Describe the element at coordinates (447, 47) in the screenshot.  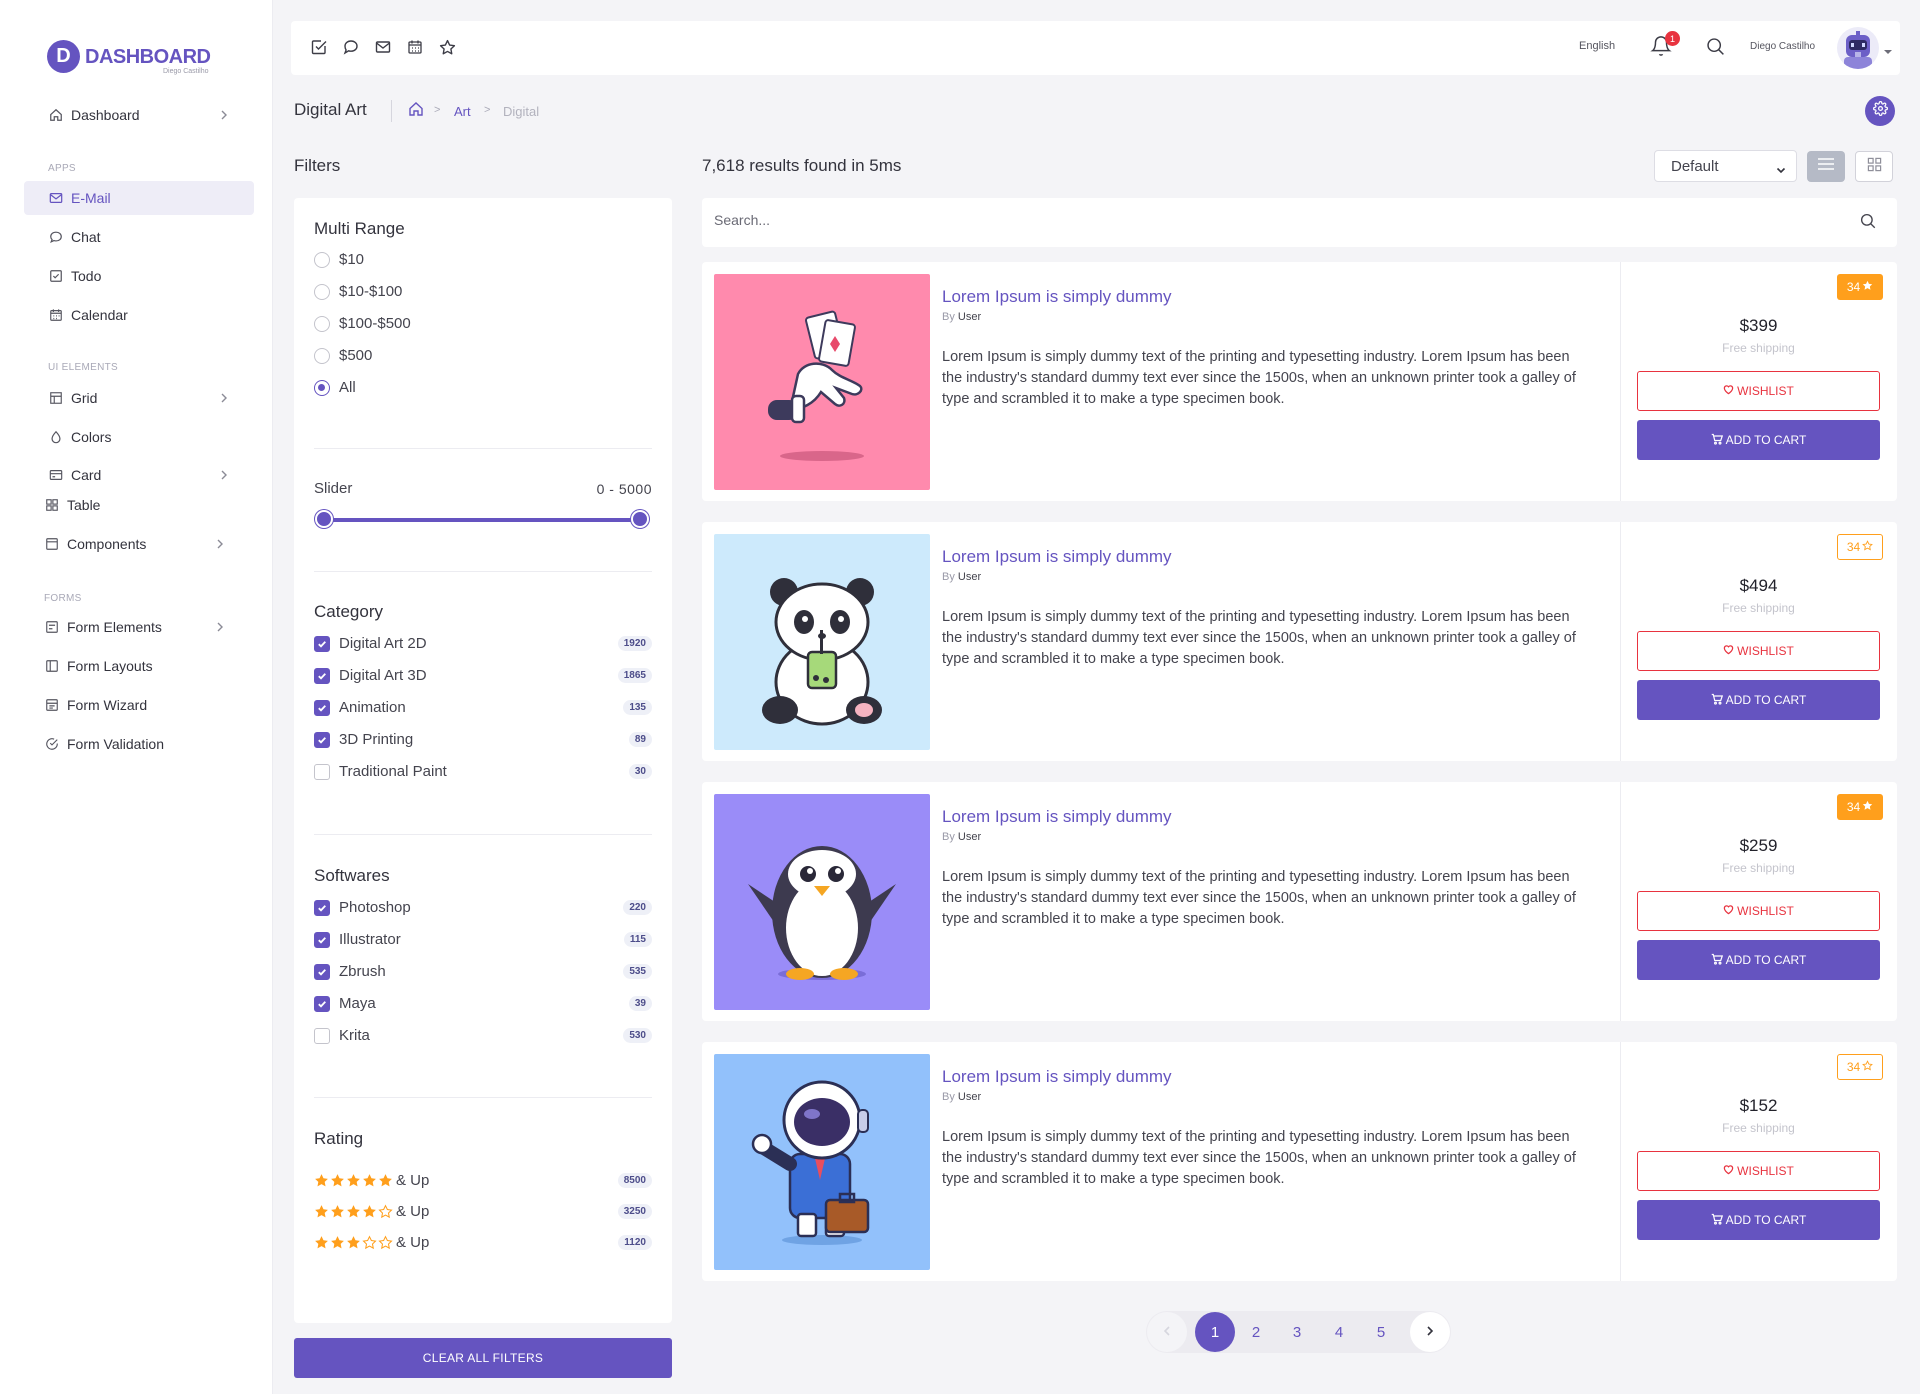
I see `star-icon` at that location.